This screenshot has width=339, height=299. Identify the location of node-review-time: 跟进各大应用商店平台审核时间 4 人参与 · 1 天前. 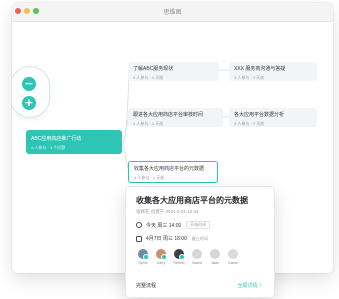
(175, 117).